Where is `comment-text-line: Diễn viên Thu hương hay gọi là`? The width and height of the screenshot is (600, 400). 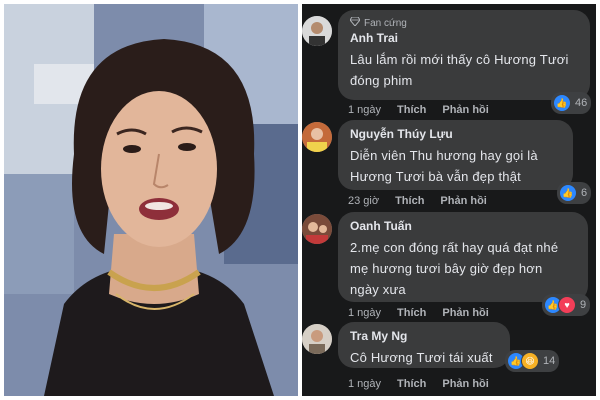
comment-text-line: Diễn viên Thu hương hay gọi là is located at coordinates (444, 155).